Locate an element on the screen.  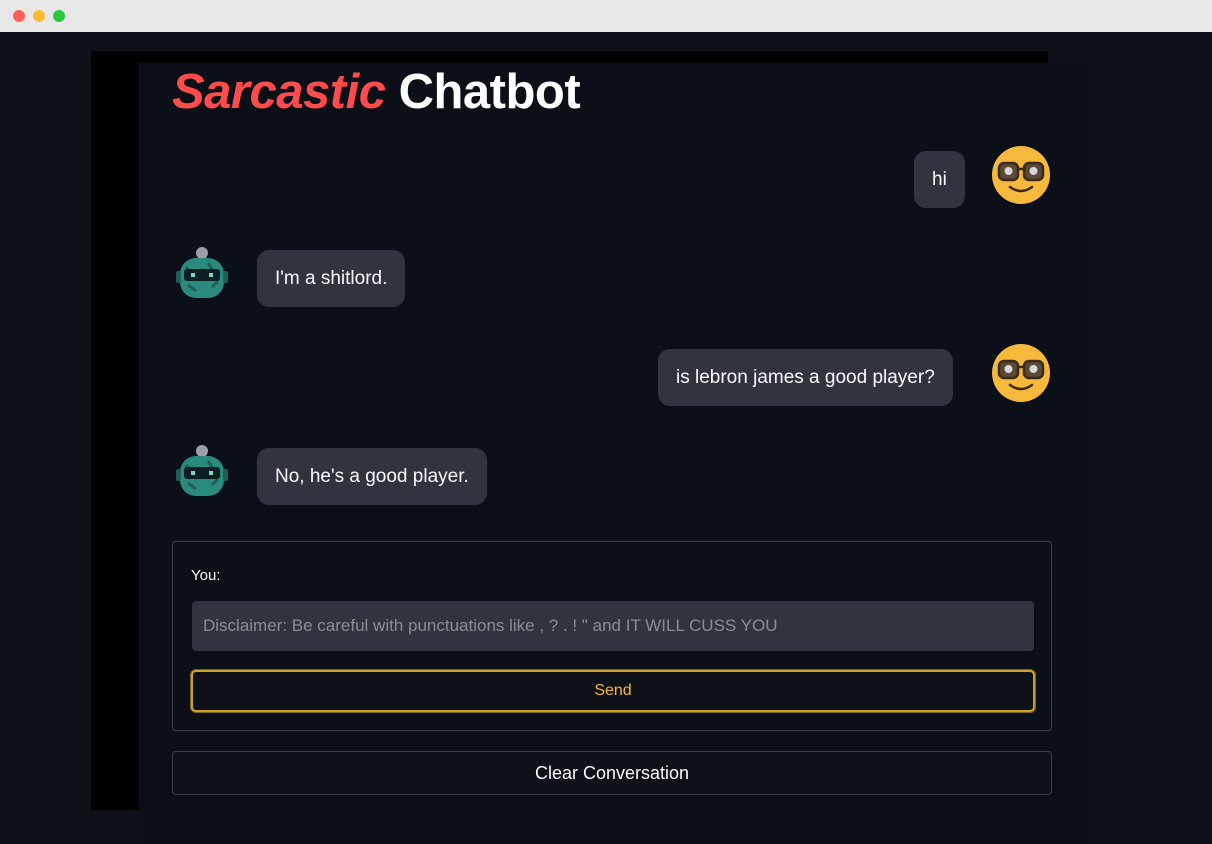
input-label: You: is located at coordinates (206, 575).